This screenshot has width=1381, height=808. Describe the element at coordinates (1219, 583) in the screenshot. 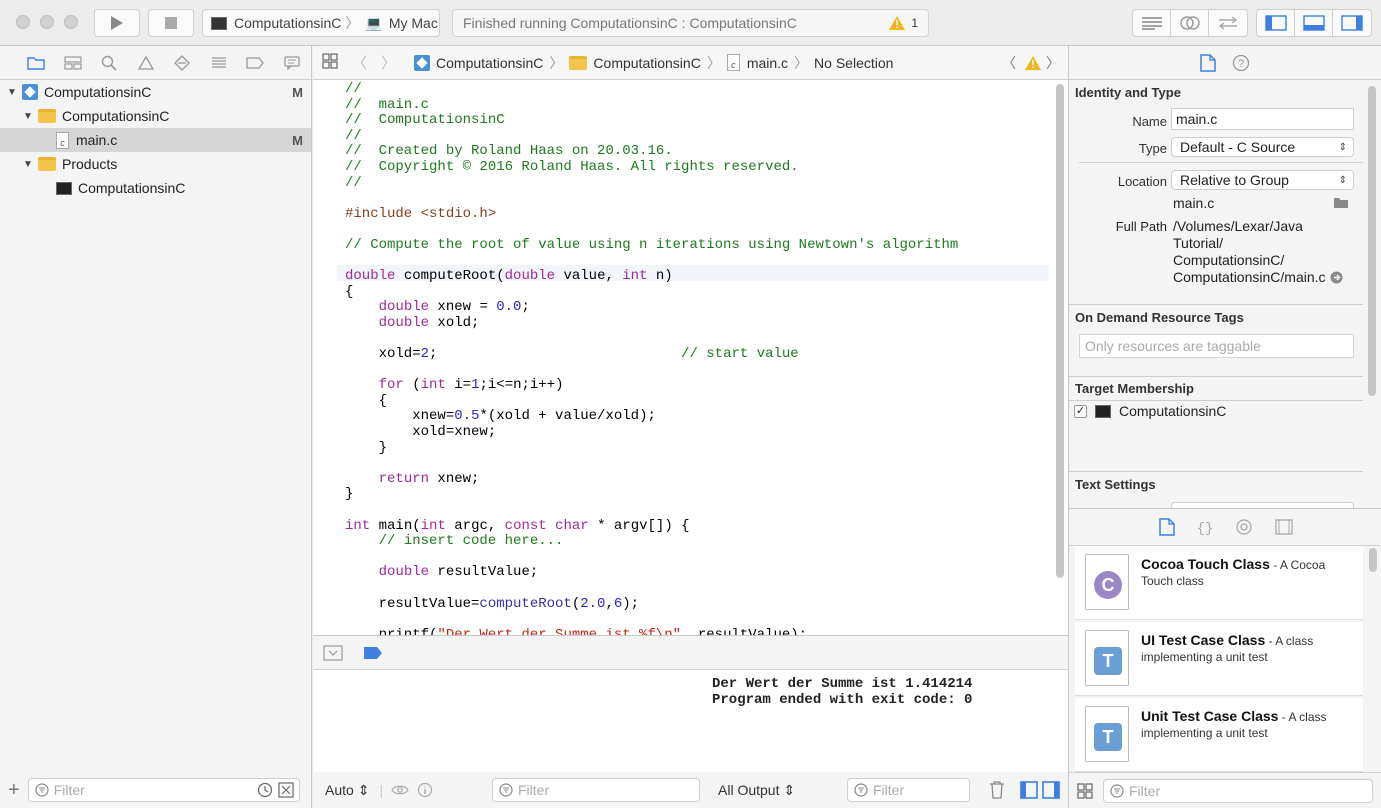

I see `library-item: C Cocoa Touch Class - A Cocoa Touch class` at that location.